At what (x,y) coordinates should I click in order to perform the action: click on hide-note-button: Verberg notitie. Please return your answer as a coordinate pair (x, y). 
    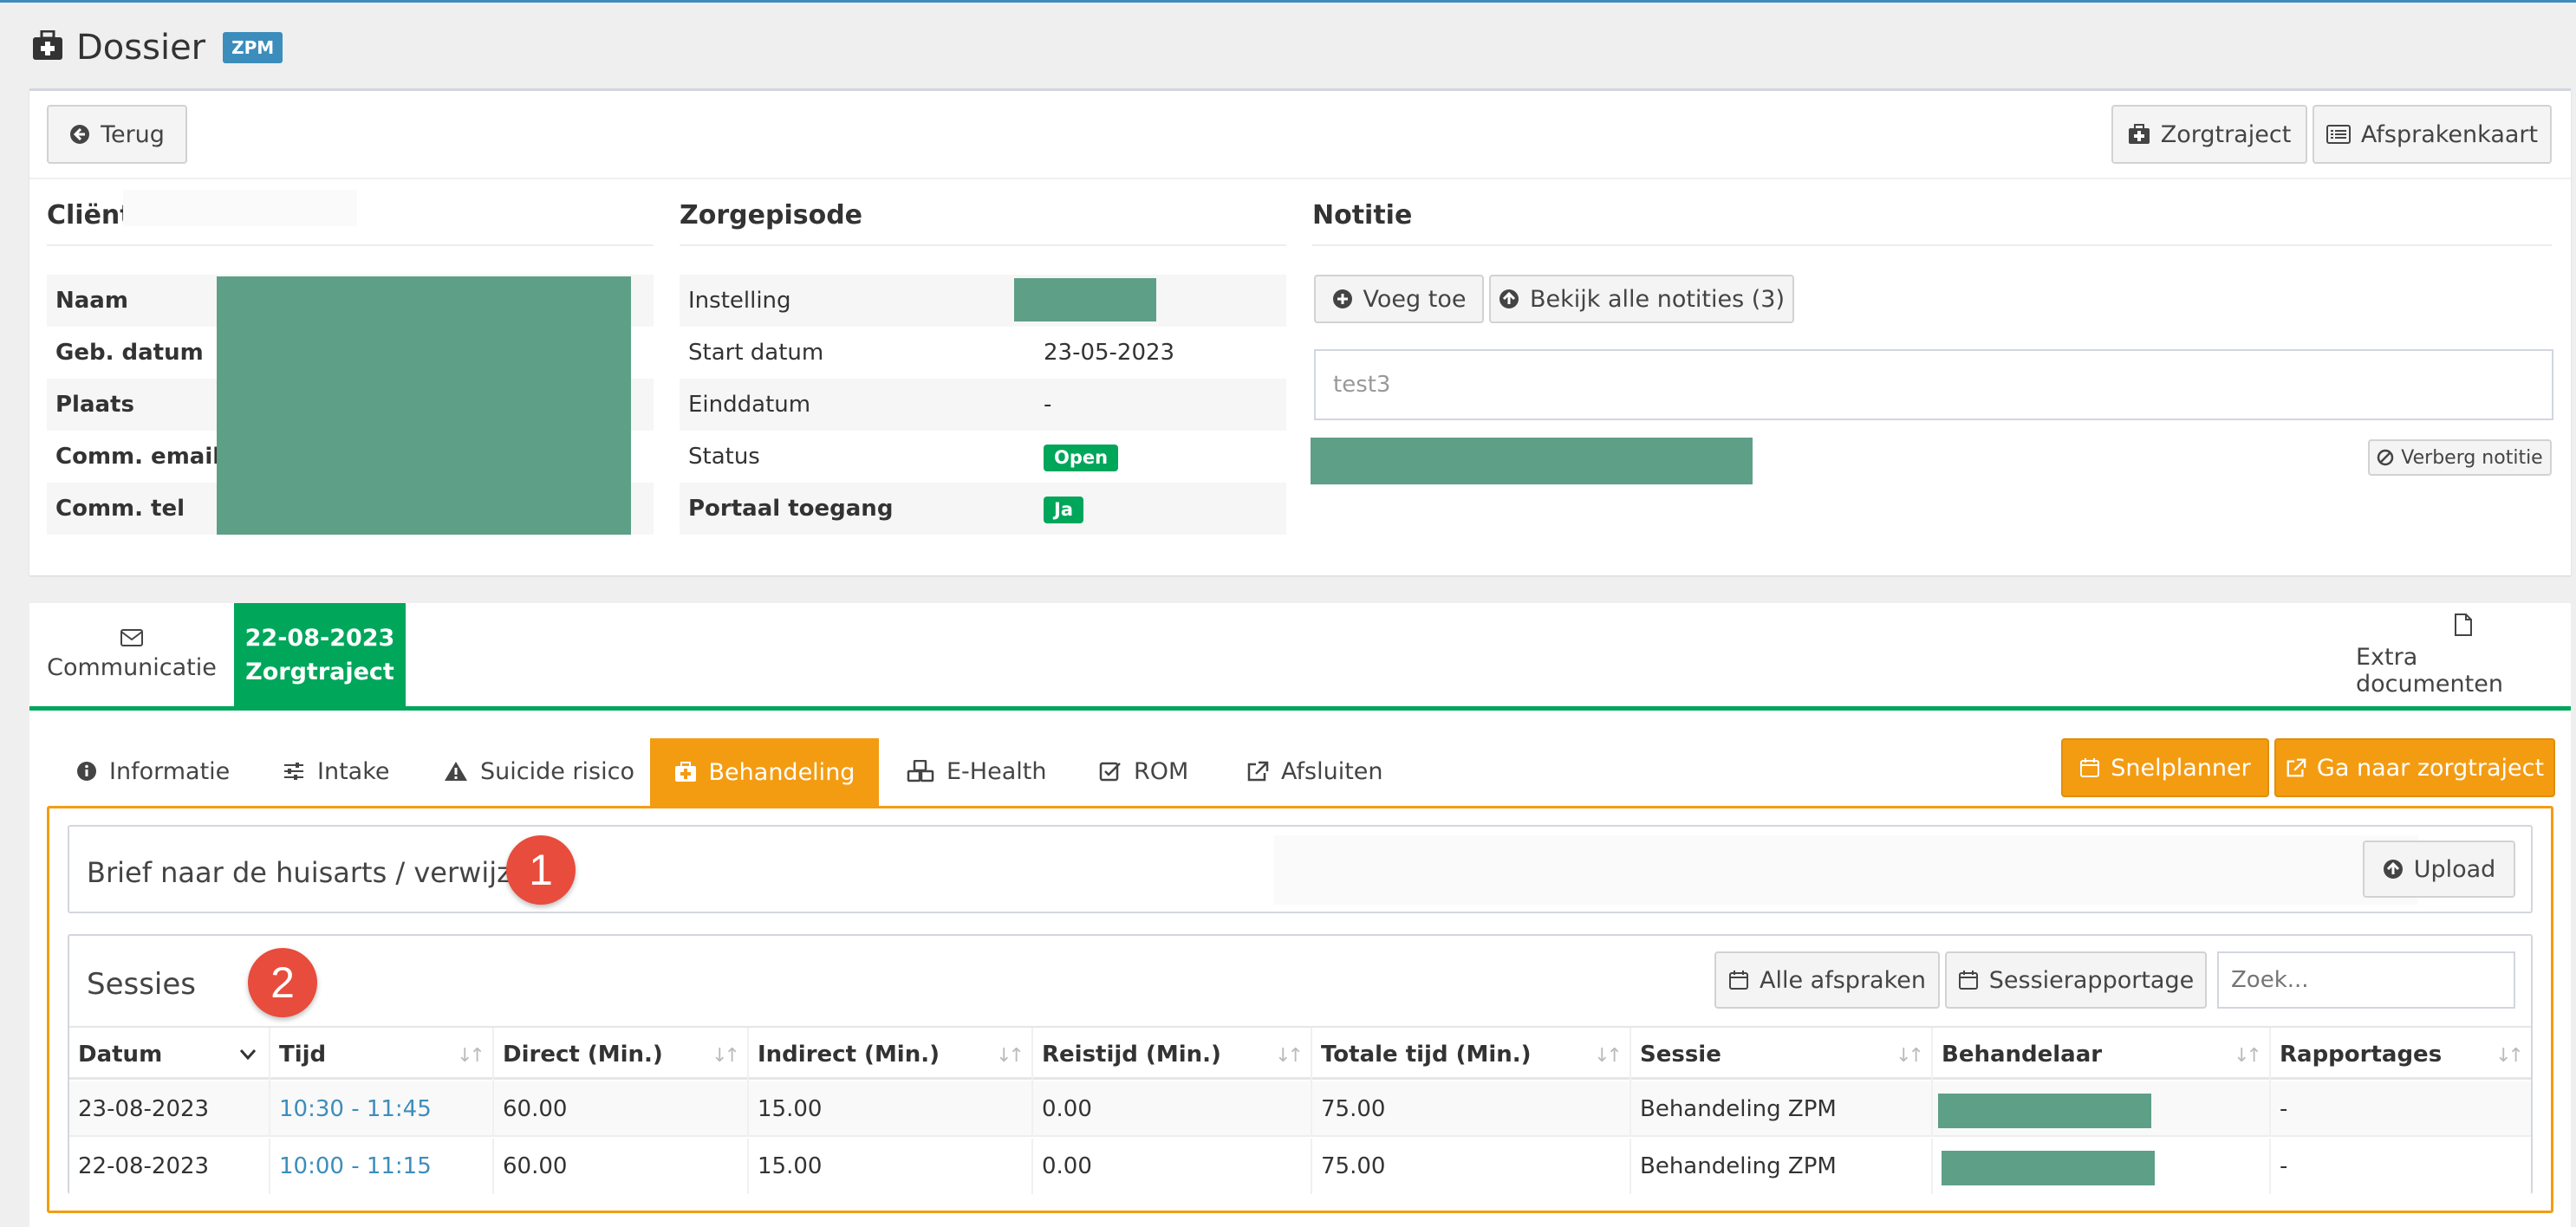
    Looking at the image, I should click on (2460, 458).